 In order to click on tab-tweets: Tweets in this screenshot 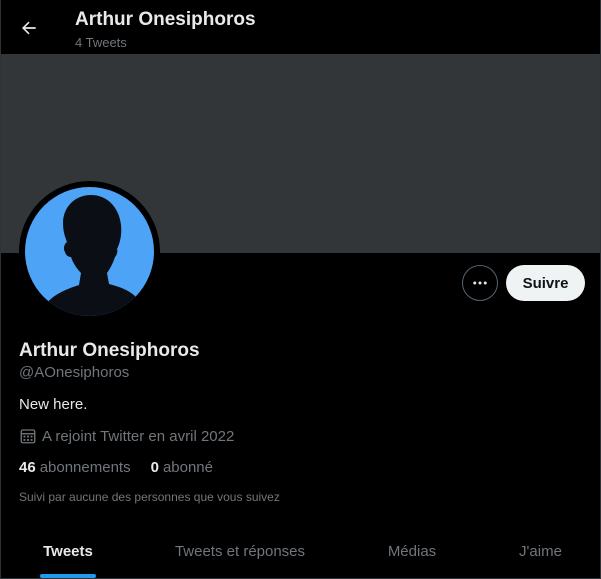, I will do `click(68, 551)`.